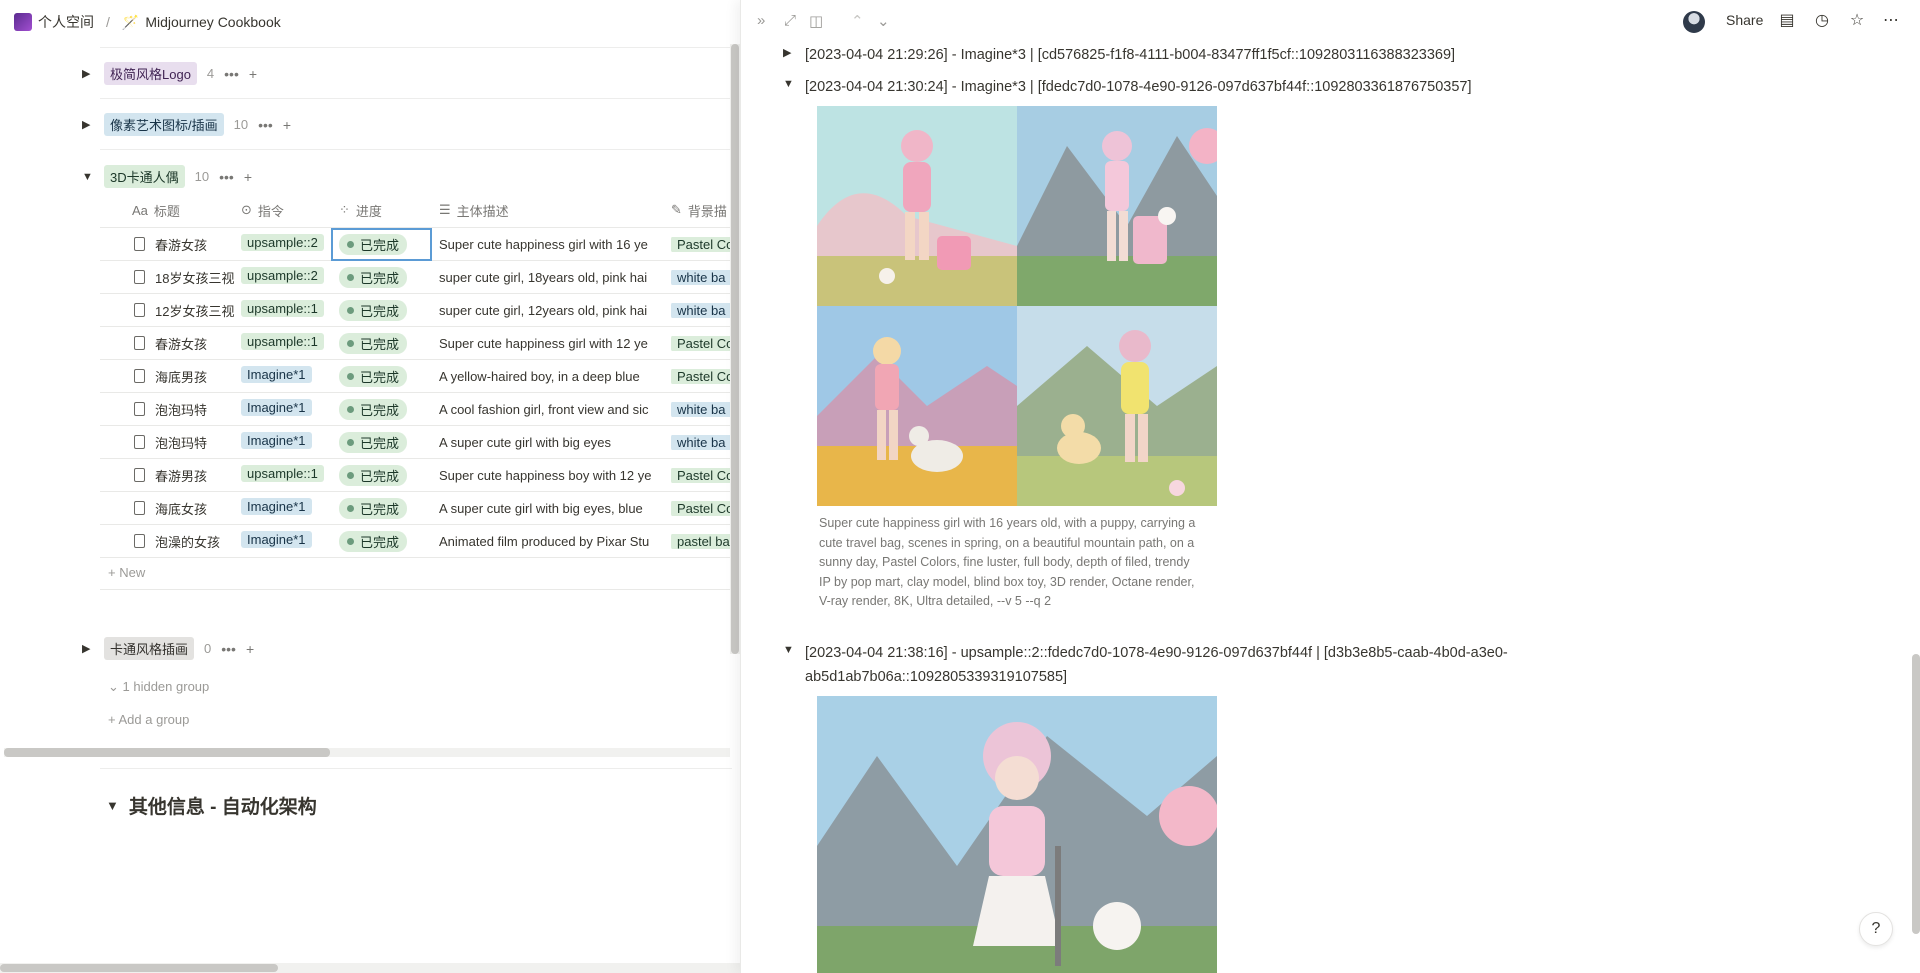 This screenshot has width=1920, height=973. I want to click on row-title: 泡澡的女孩, so click(187, 541).